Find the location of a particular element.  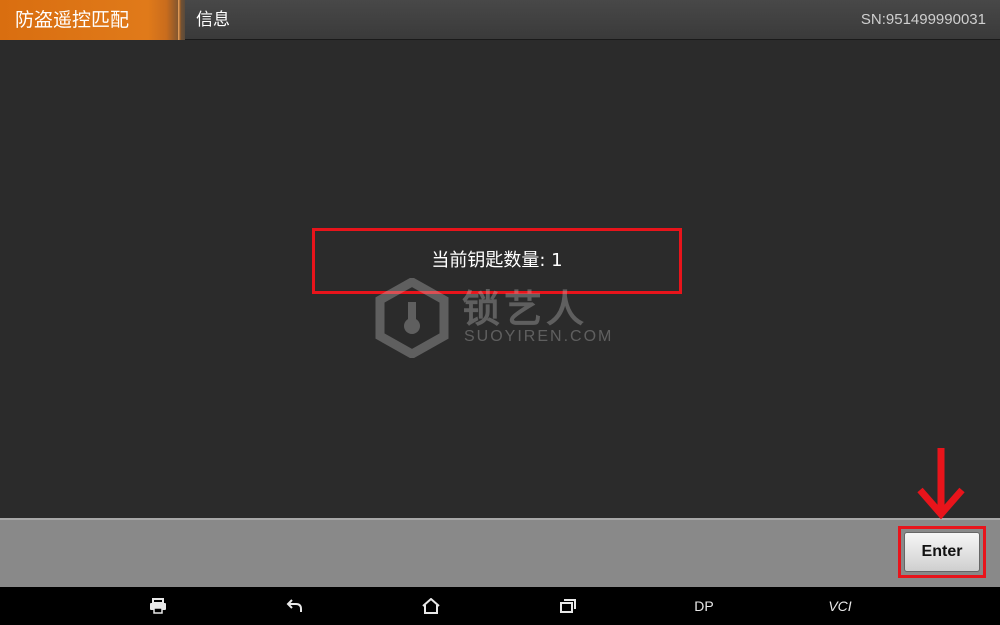

vci-button: VCI is located at coordinates (840, 606).